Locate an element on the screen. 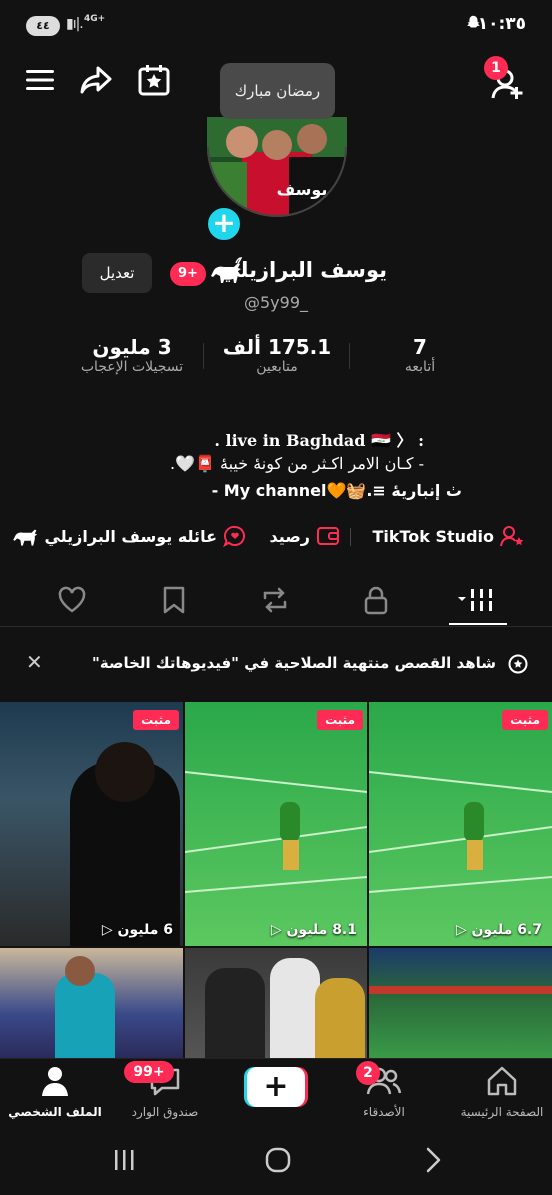 This screenshot has width=552, height=1195. lock-icon is located at coordinates (376, 600).